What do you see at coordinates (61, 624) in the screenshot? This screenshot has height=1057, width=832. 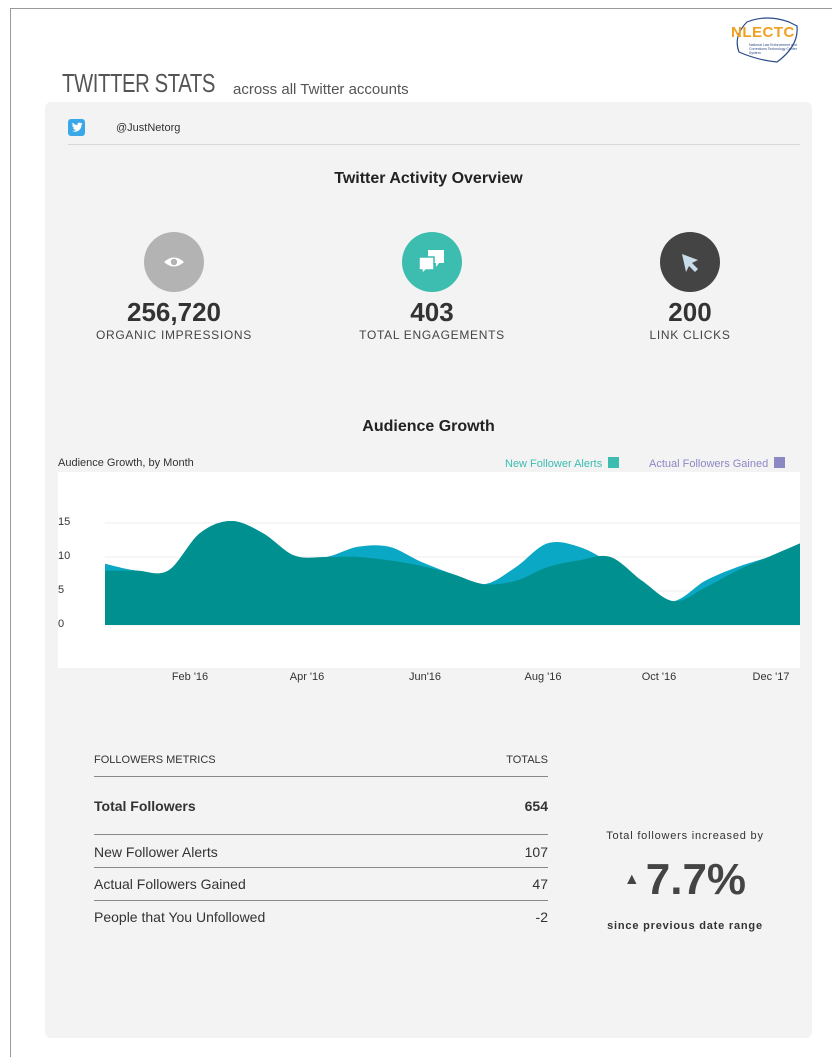 I see `y-tick-label: 0` at bounding box center [61, 624].